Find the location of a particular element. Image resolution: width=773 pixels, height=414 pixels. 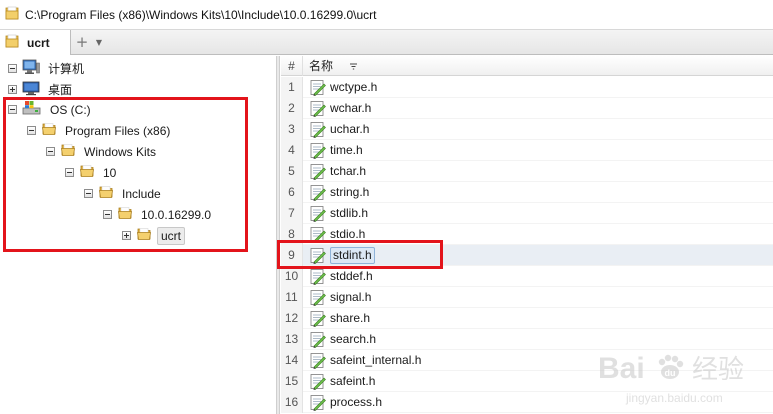

tree-node-label: 10 is located at coordinates (109, 173).